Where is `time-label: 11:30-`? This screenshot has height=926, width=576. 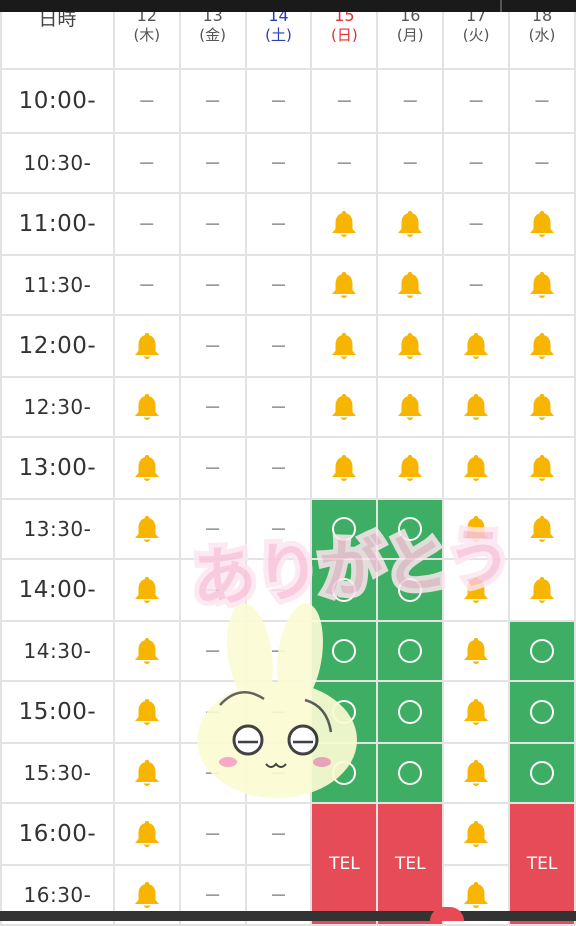
time-label: 11:30- is located at coordinates (57, 285).